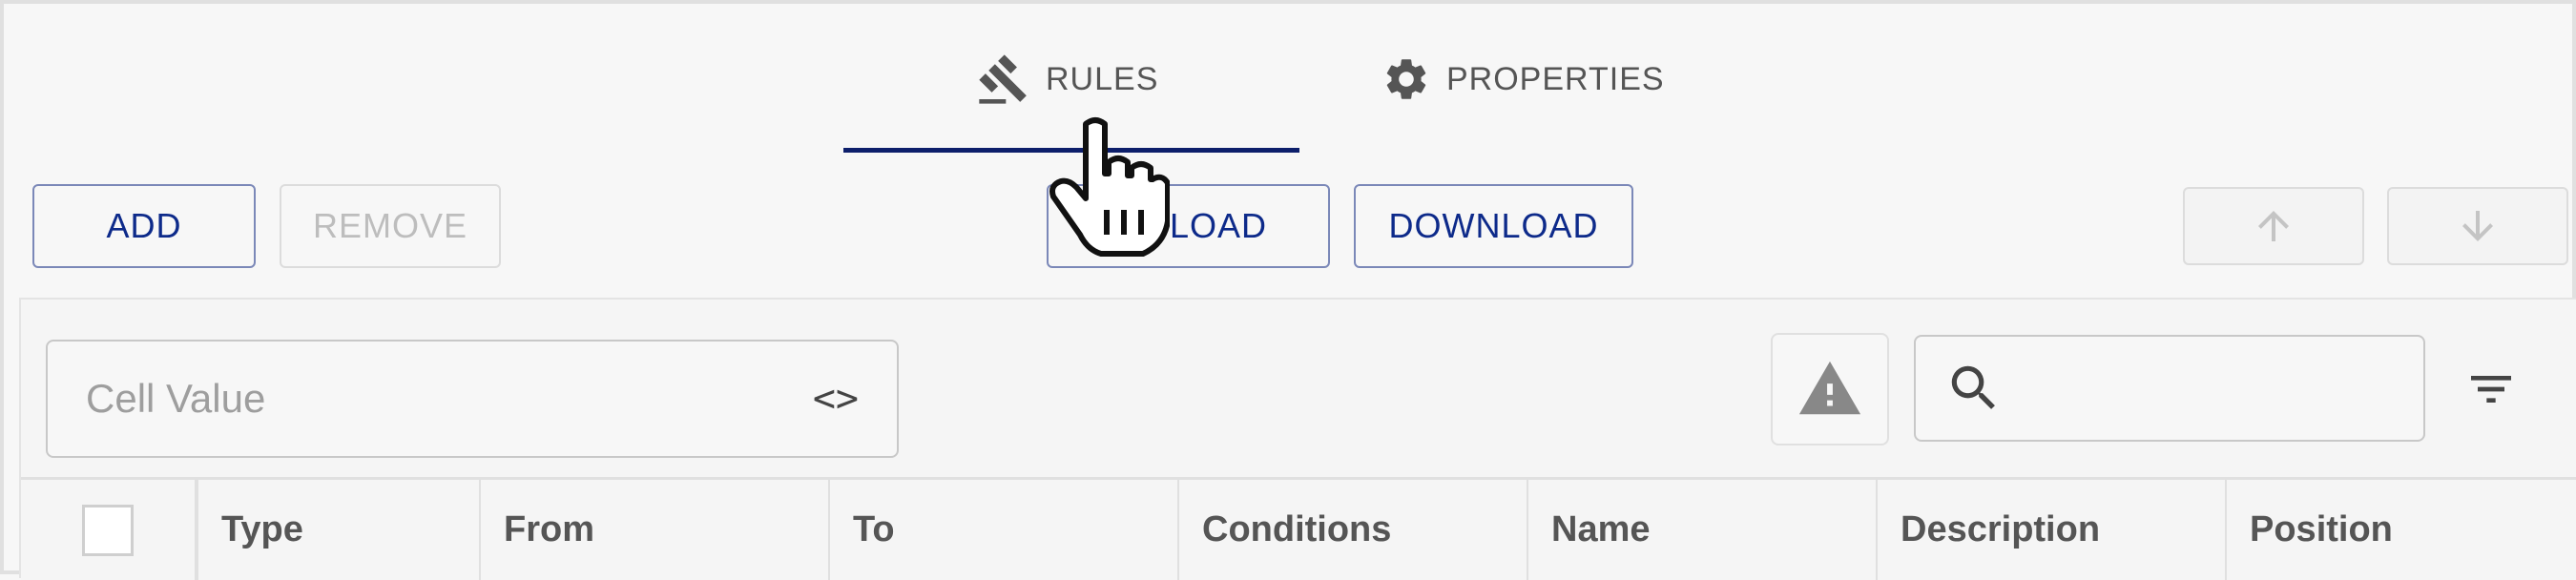  I want to click on tab-properties: PROPERTIES, so click(1523, 80).